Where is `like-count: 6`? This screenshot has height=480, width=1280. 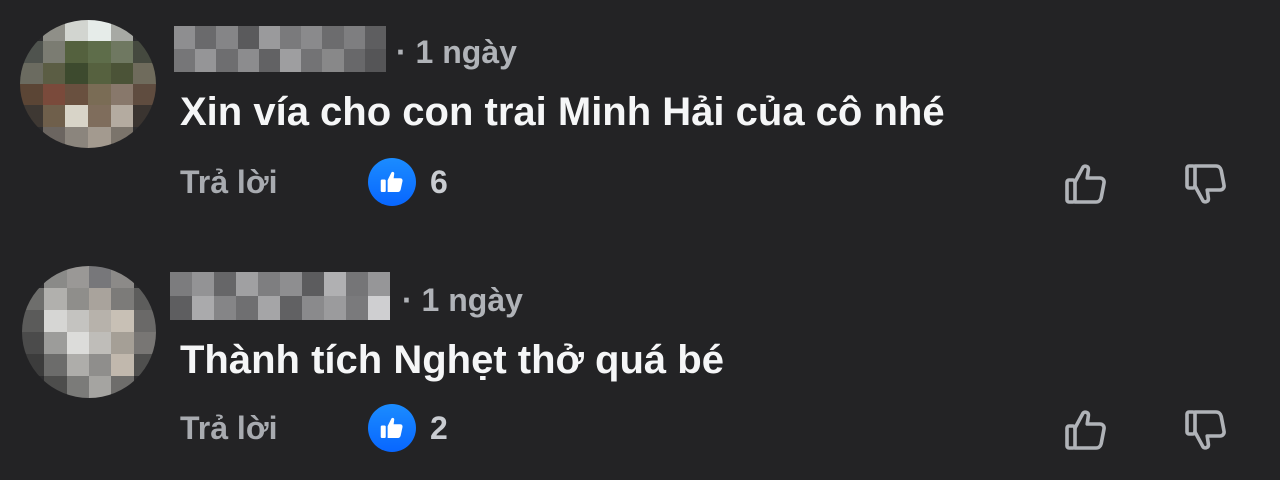
like-count: 6 is located at coordinates (439, 182).